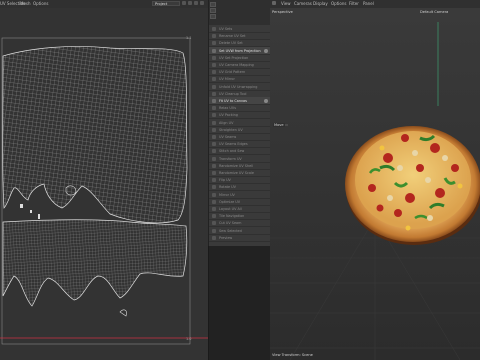 The image size is (480, 360). Describe the element at coordinates (354, 3) in the screenshot. I see `menu-filter: Filter` at that location.